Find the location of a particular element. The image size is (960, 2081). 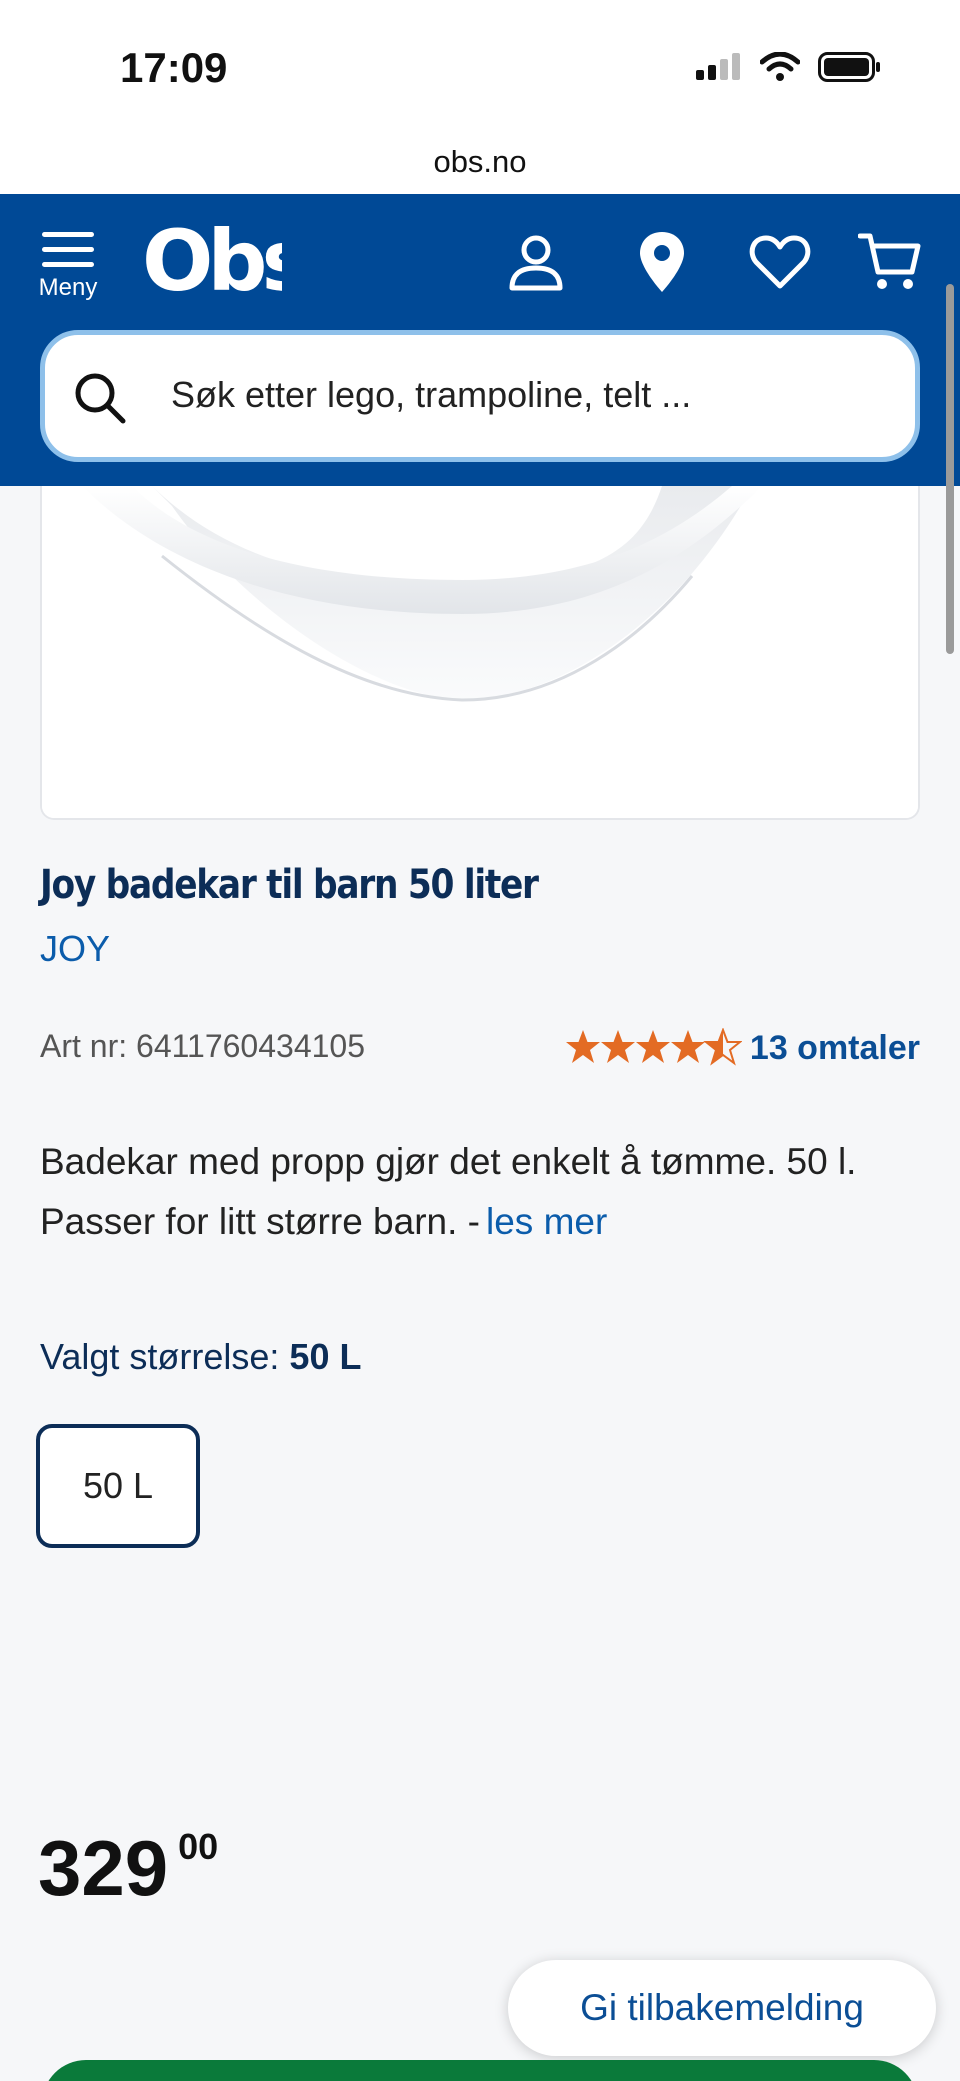

site-header: Meny Ob s is located at coordinates (480, 340).